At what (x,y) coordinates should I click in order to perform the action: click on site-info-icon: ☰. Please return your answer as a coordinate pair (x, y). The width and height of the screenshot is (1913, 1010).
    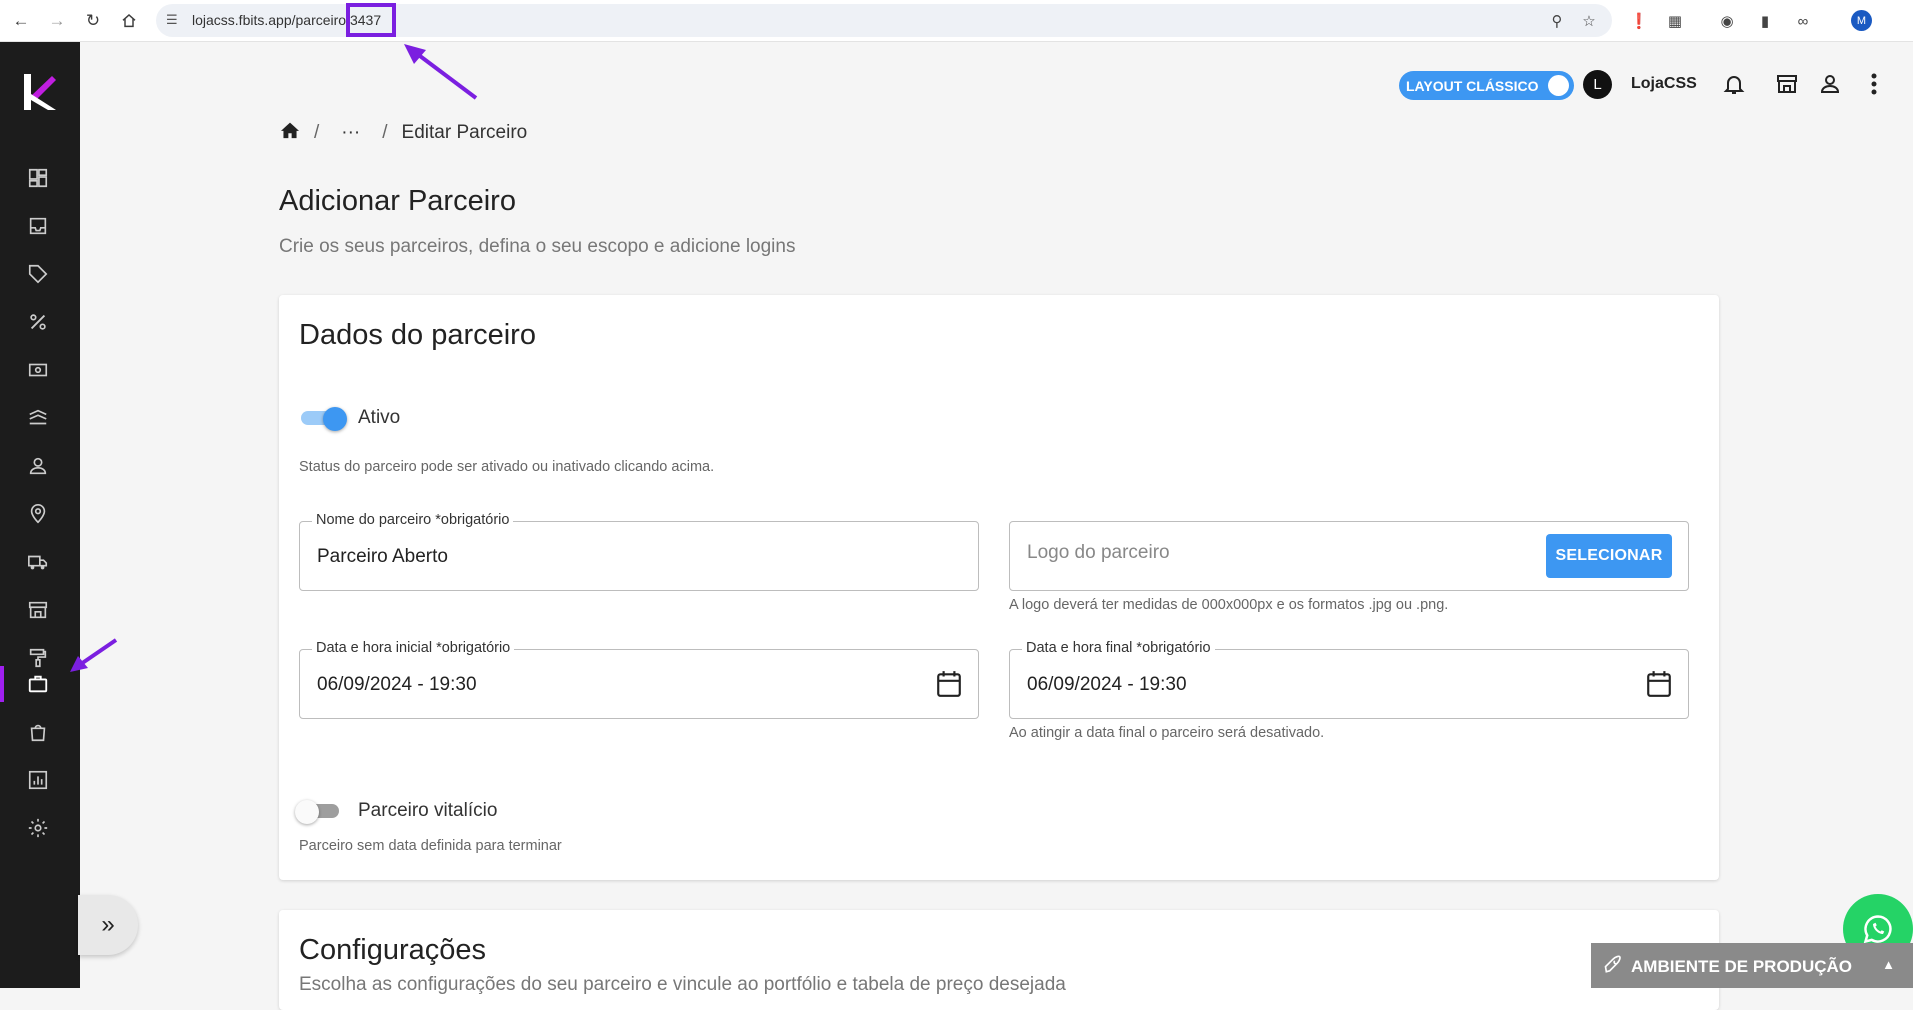
    Looking at the image, I should click on (172, 20).